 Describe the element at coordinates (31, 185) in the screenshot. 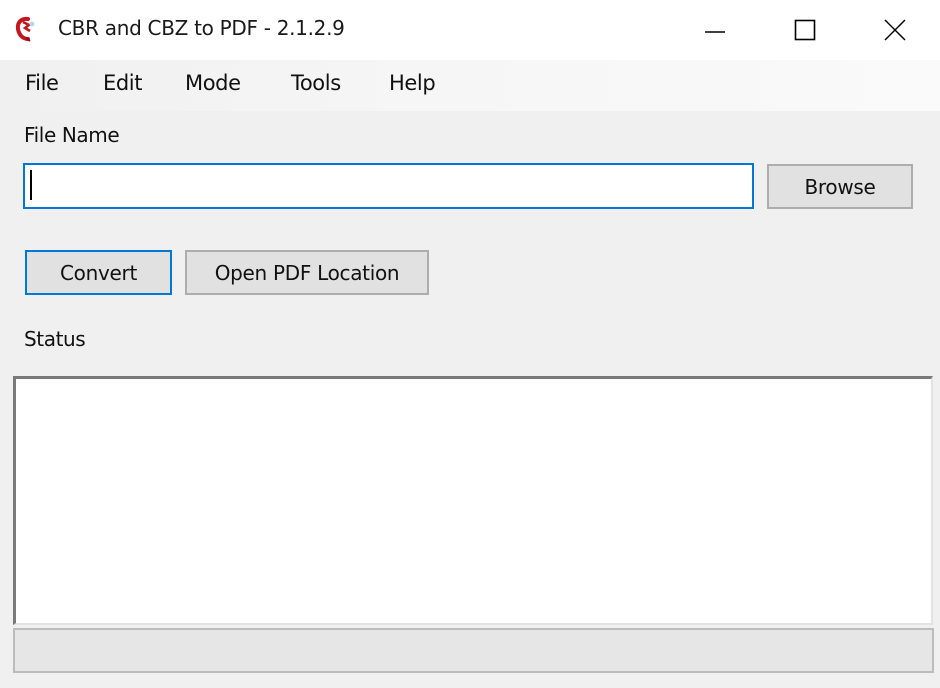

I see `text-caret` at that location.